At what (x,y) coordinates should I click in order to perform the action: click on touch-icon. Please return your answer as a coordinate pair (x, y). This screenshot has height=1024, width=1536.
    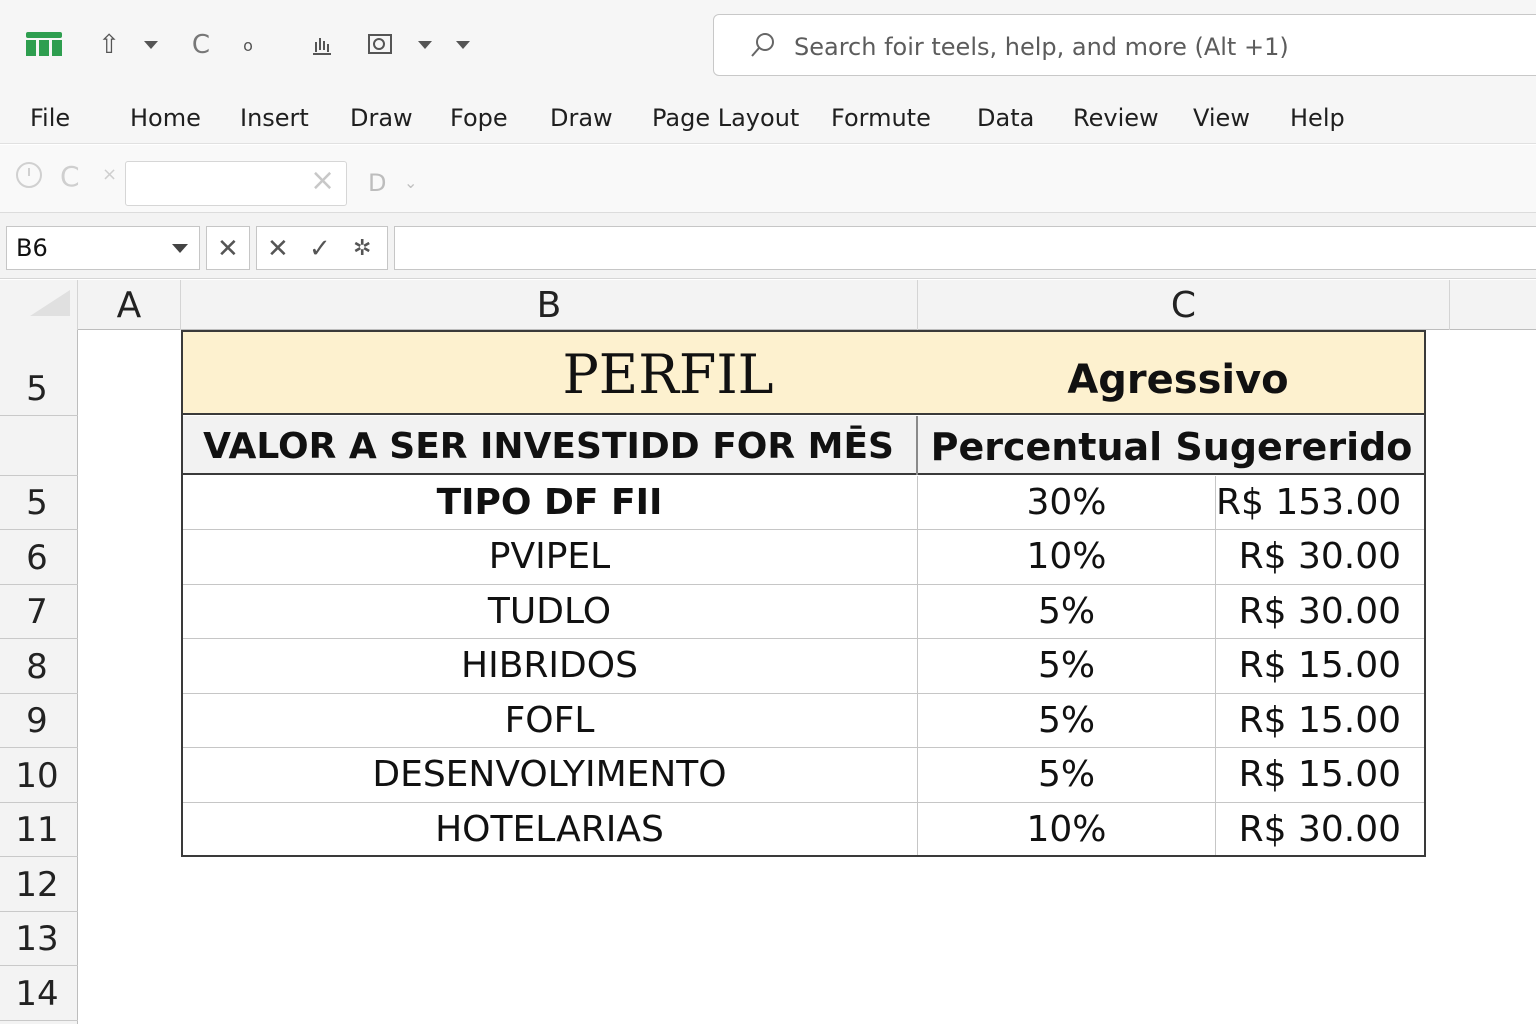
    Looking at the image, I should click on (322, 45).